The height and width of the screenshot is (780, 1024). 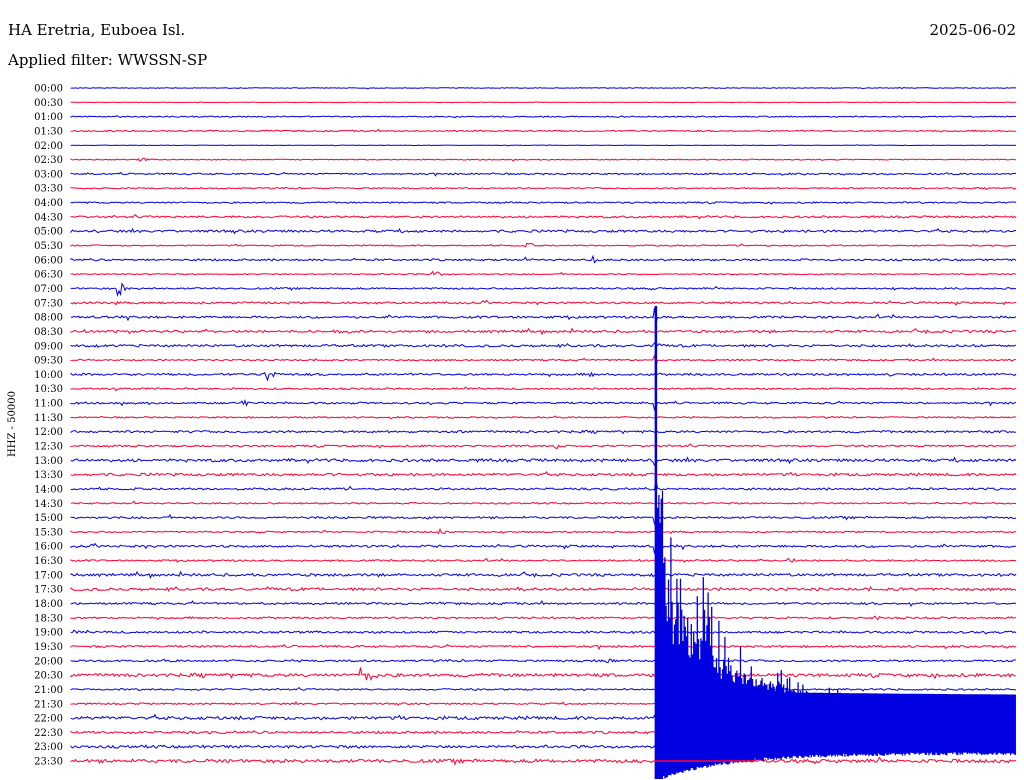 I want to click on time-tick-label: 08:30, so click(x=48, y=332).